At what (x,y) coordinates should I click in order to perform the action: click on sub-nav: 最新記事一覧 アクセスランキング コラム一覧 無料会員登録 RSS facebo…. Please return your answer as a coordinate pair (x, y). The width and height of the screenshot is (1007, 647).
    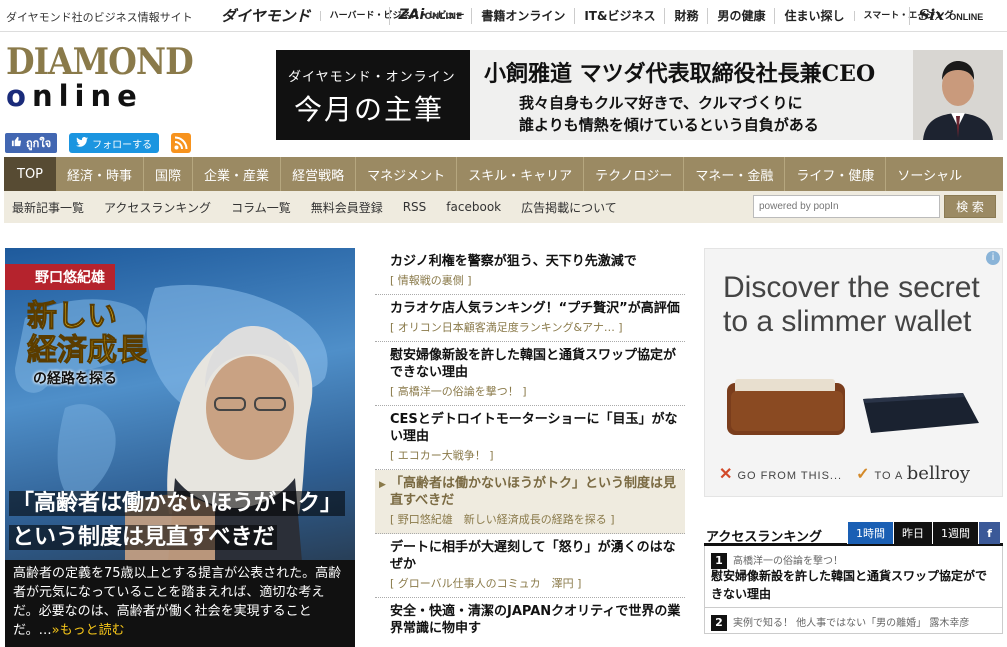
    Looking at the image, I should click on (503, 207).